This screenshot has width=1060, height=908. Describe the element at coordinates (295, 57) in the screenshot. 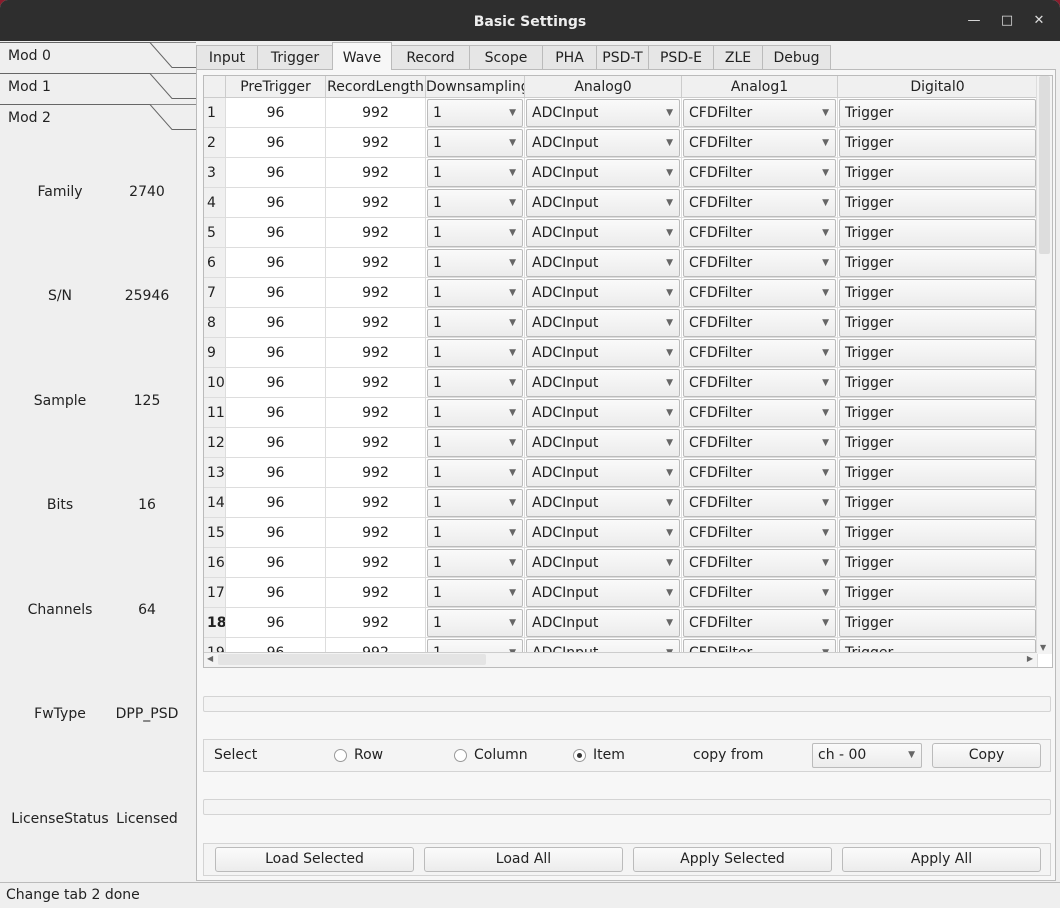

I see `tab-trigger: Trigger` at that location.